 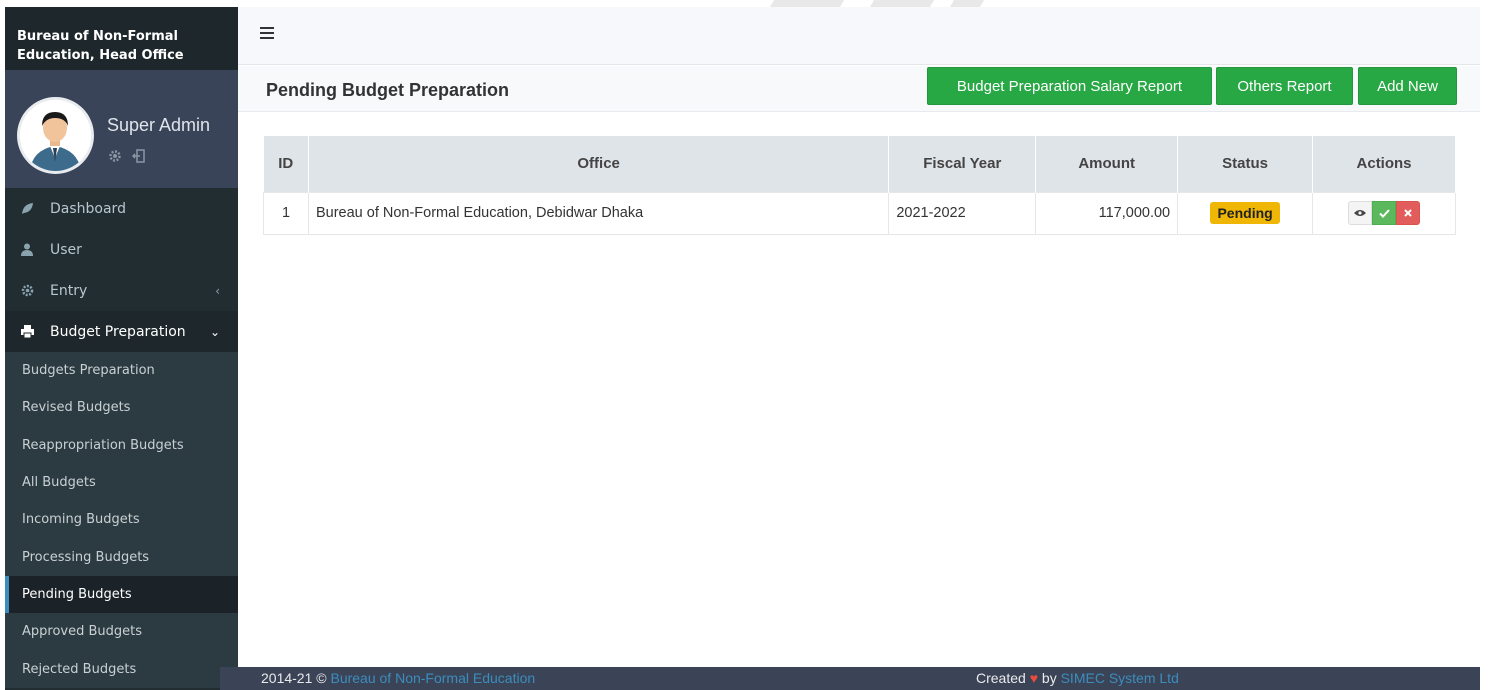 What do you see at coordinates (121, 668) in the screenshot?
I see `submenu-item-rejected-budgets: Rejected Budgets` at bounding box center [121, 668].